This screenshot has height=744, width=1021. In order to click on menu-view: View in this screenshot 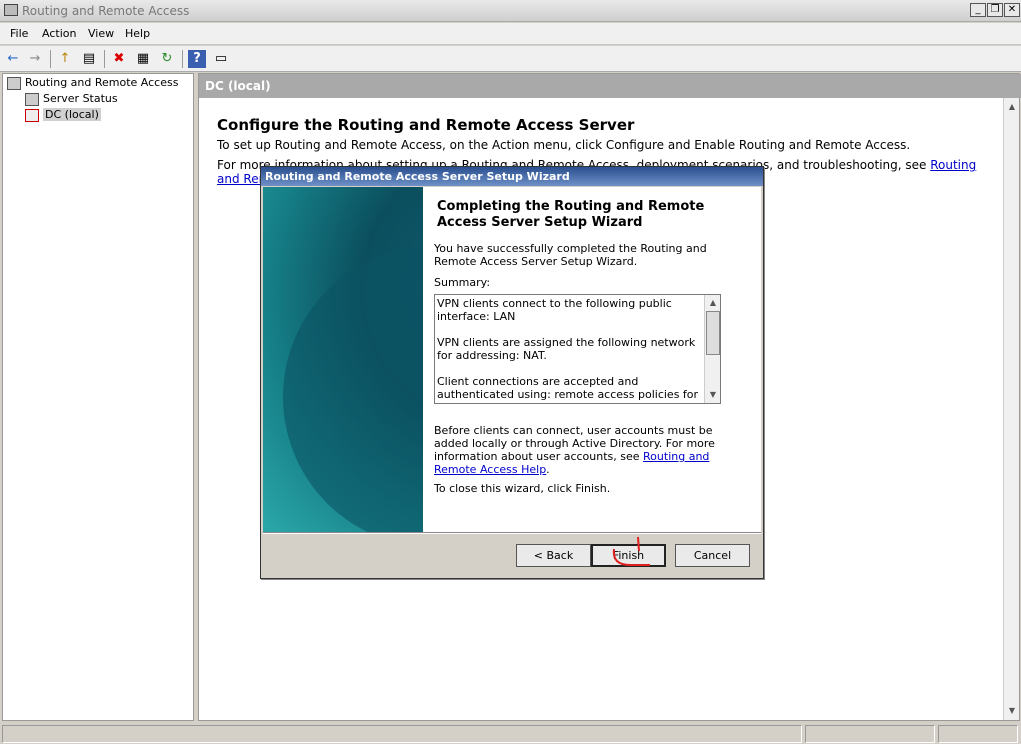, I will do `click(101, 33)`.